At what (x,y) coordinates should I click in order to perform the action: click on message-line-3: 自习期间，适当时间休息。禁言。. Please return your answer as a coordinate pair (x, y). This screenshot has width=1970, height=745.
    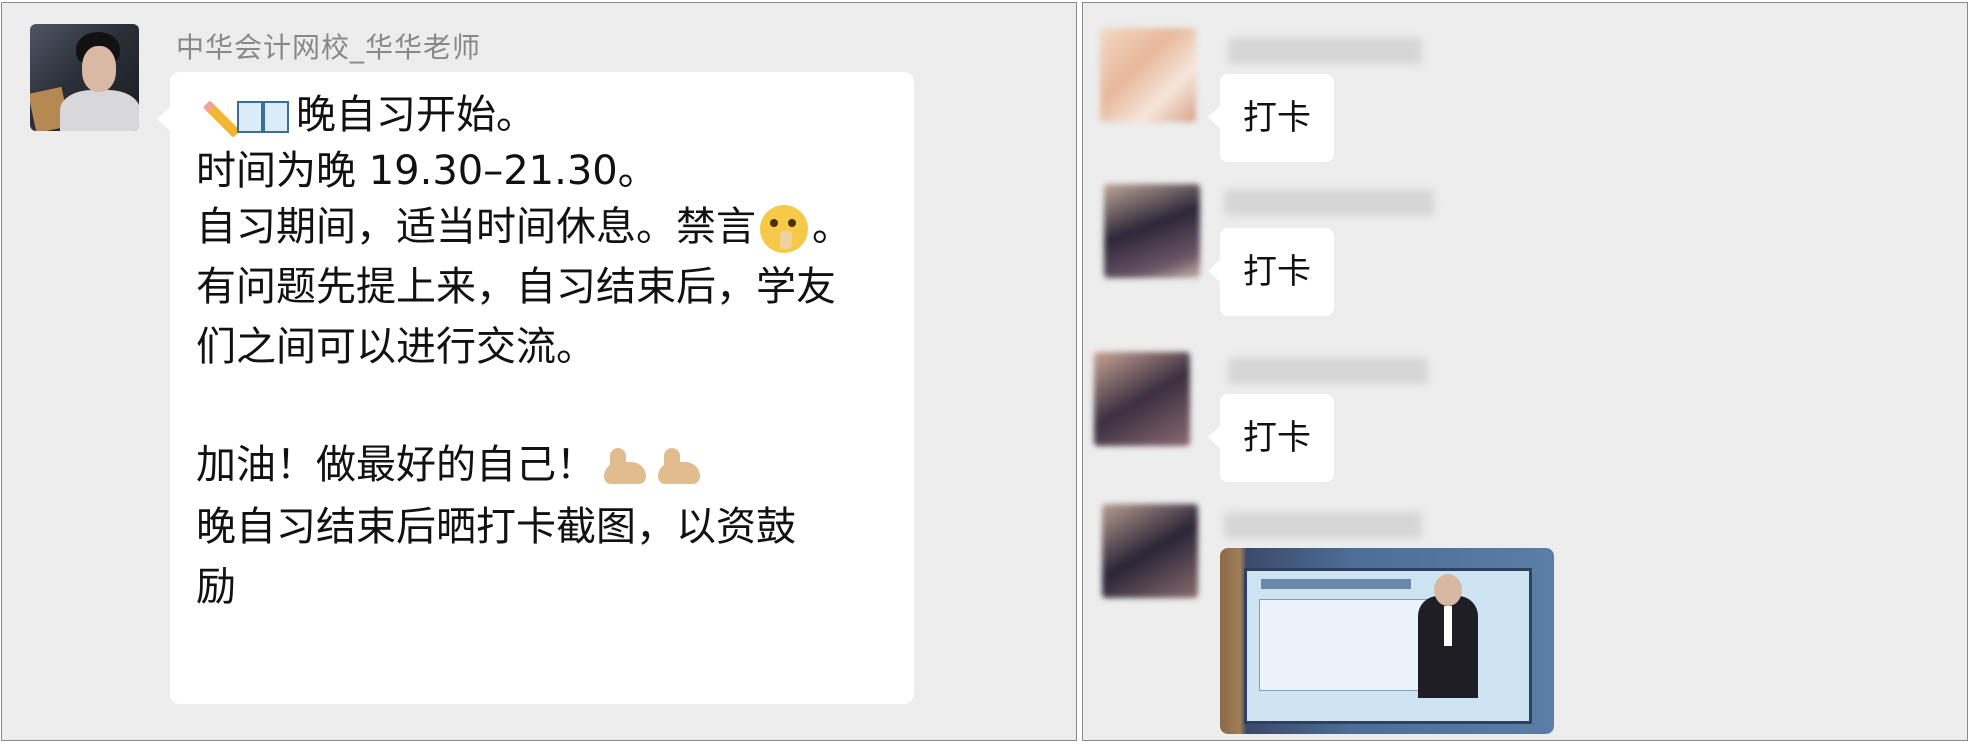
    Looking at the image, I should click on (524, 227).